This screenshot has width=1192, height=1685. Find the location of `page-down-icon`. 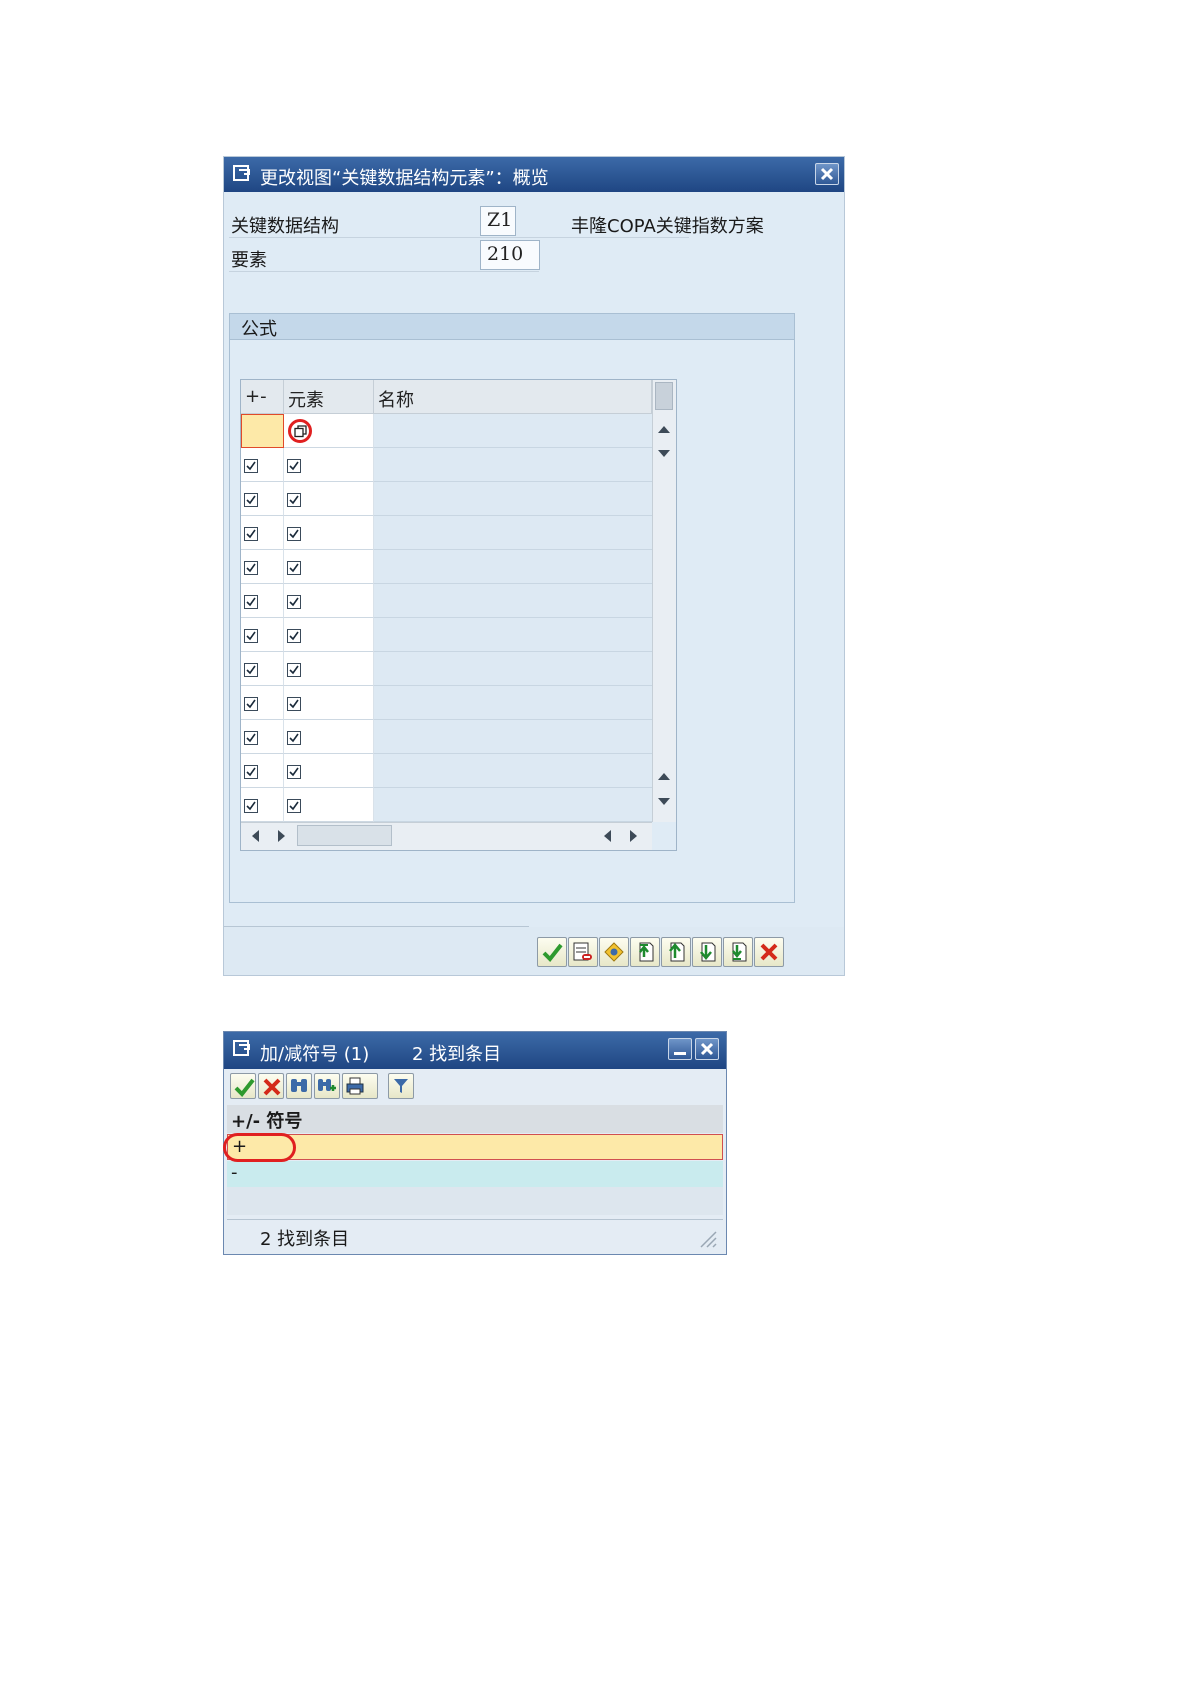

page-down-icon is located at coordinates (664, 801).